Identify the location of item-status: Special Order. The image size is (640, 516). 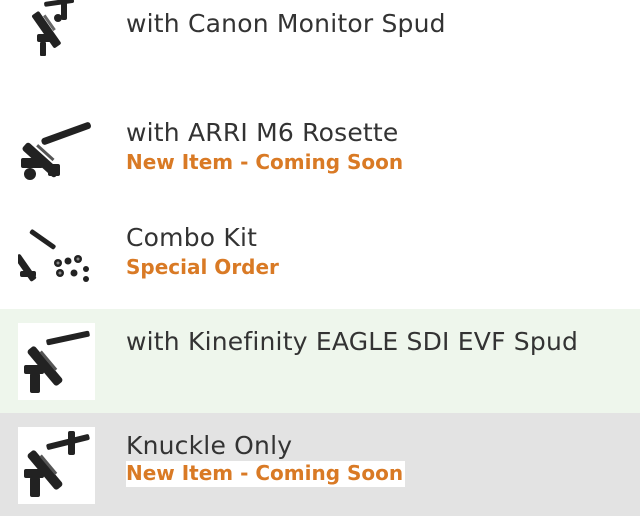
(202, 267).